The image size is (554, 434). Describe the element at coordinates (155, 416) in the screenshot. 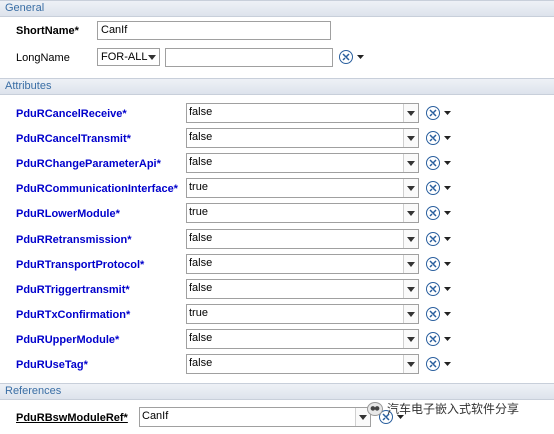

I see `bsw-module-ref-value: CanIf` at that location.